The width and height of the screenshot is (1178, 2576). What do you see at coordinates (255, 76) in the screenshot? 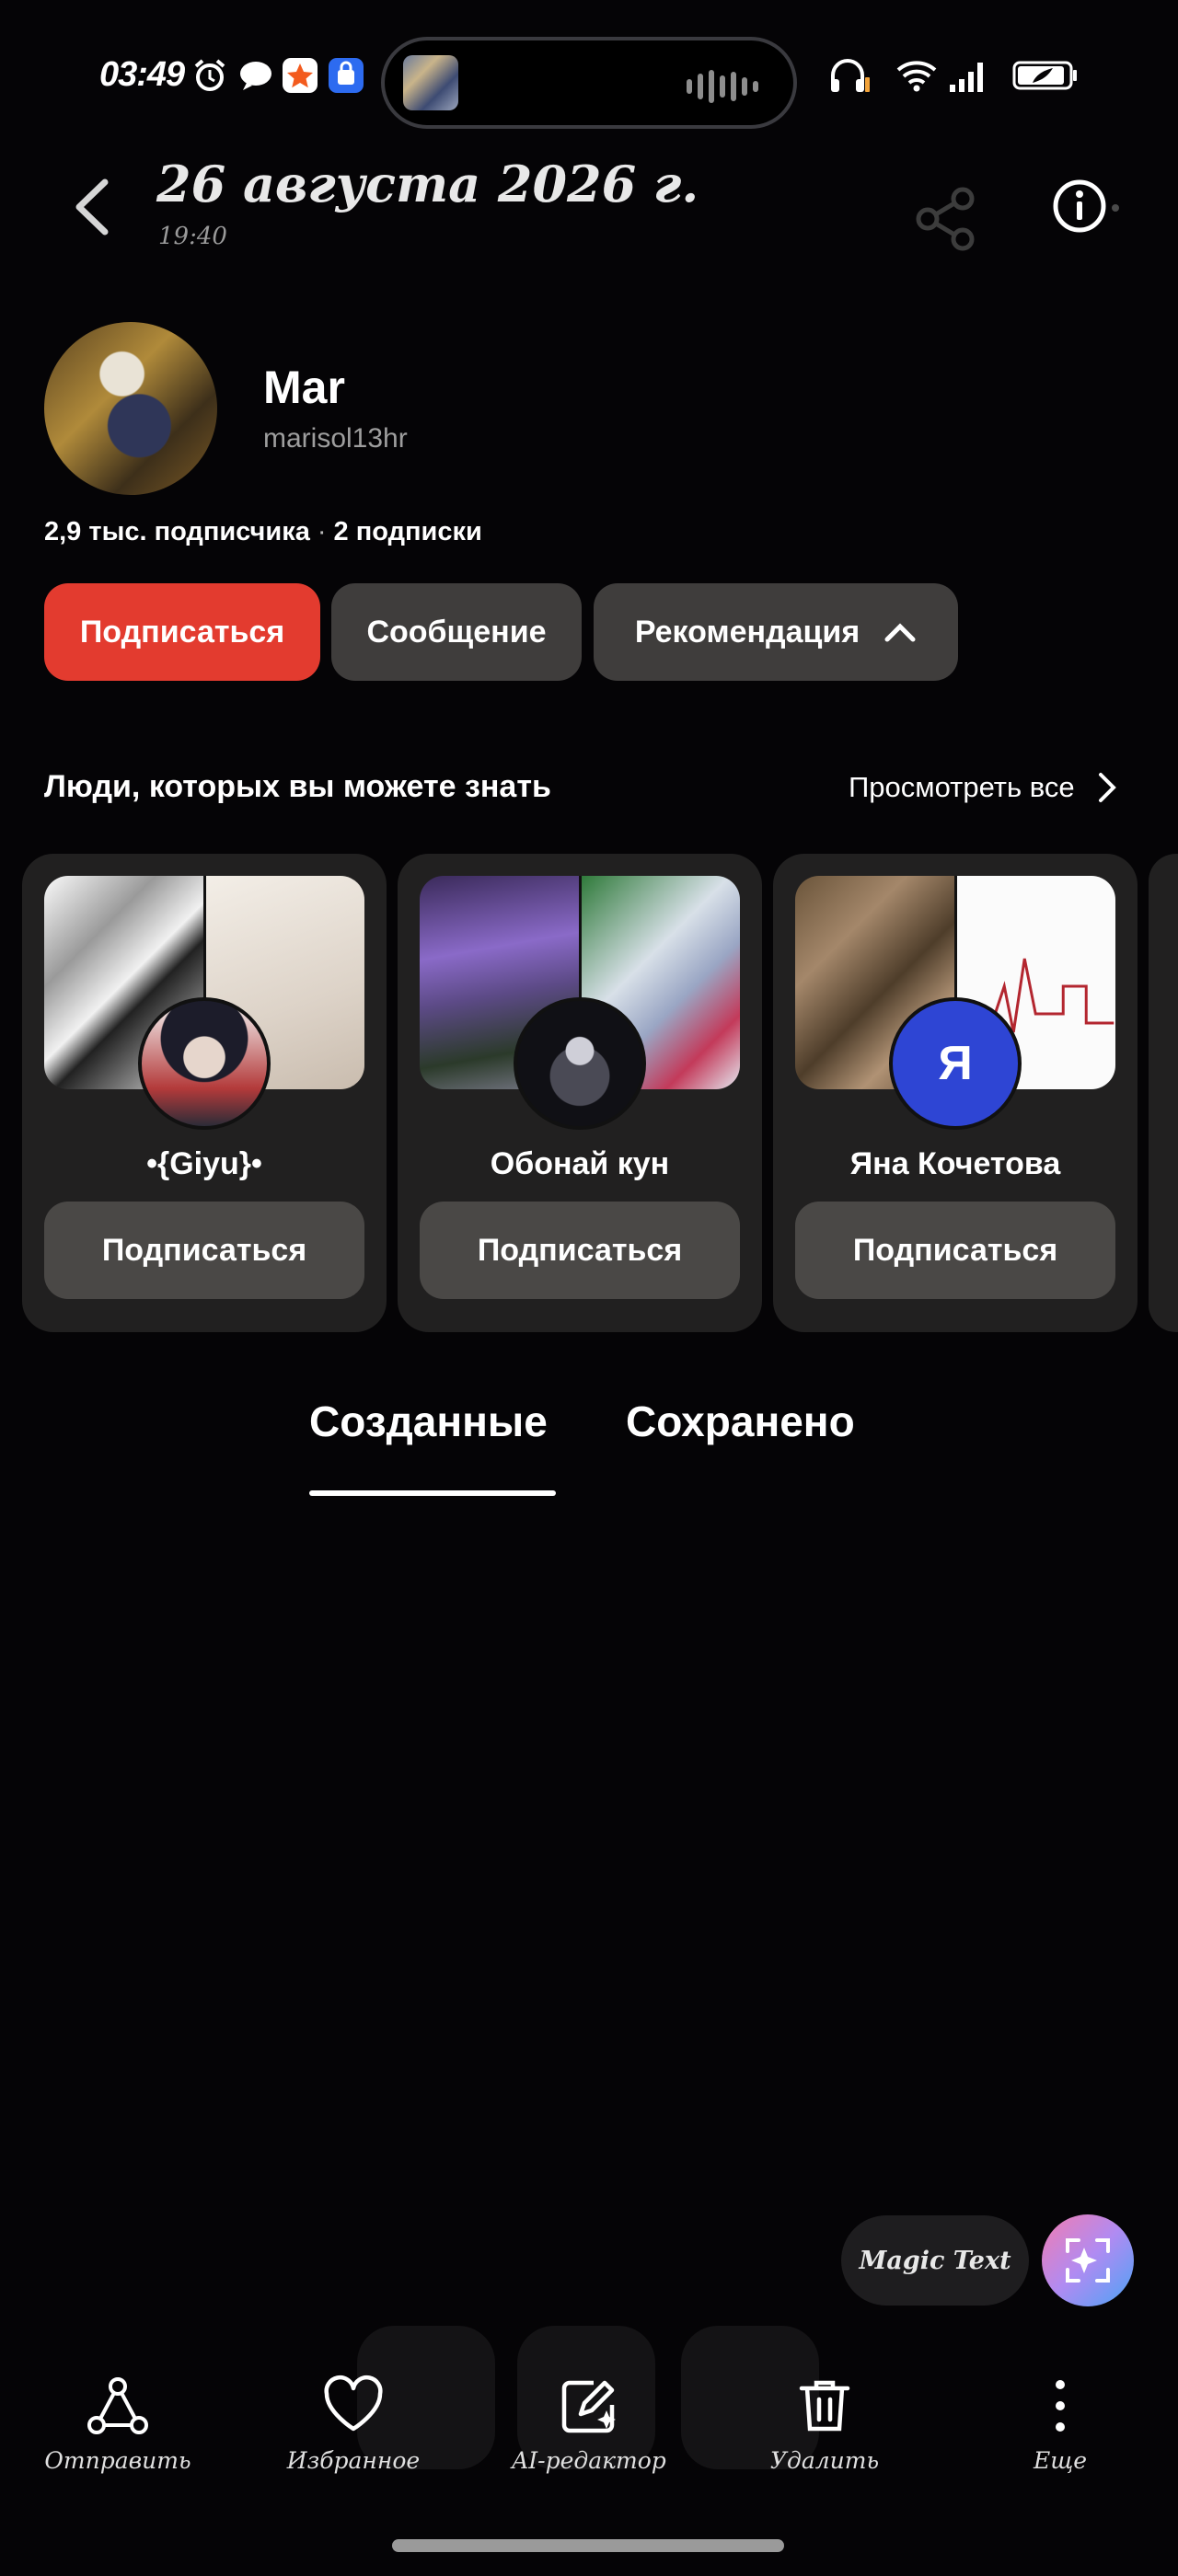
I see `chat-bubble-icon` at bounding box center [255, 76].